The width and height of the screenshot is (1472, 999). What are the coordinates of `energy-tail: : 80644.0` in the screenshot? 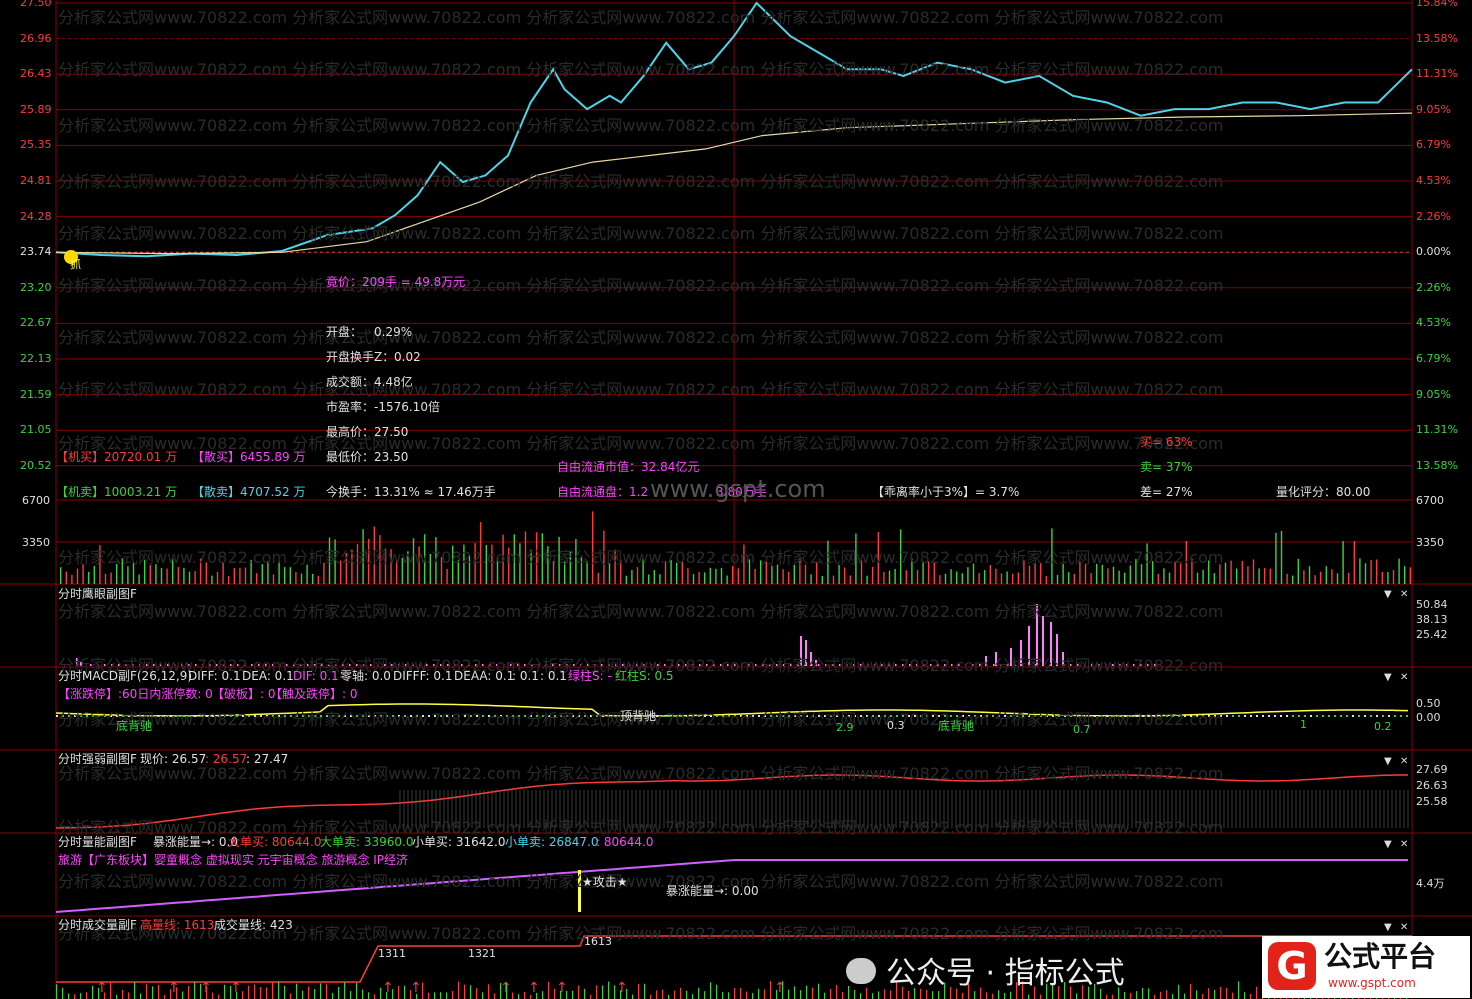 It's located at (625, 842).